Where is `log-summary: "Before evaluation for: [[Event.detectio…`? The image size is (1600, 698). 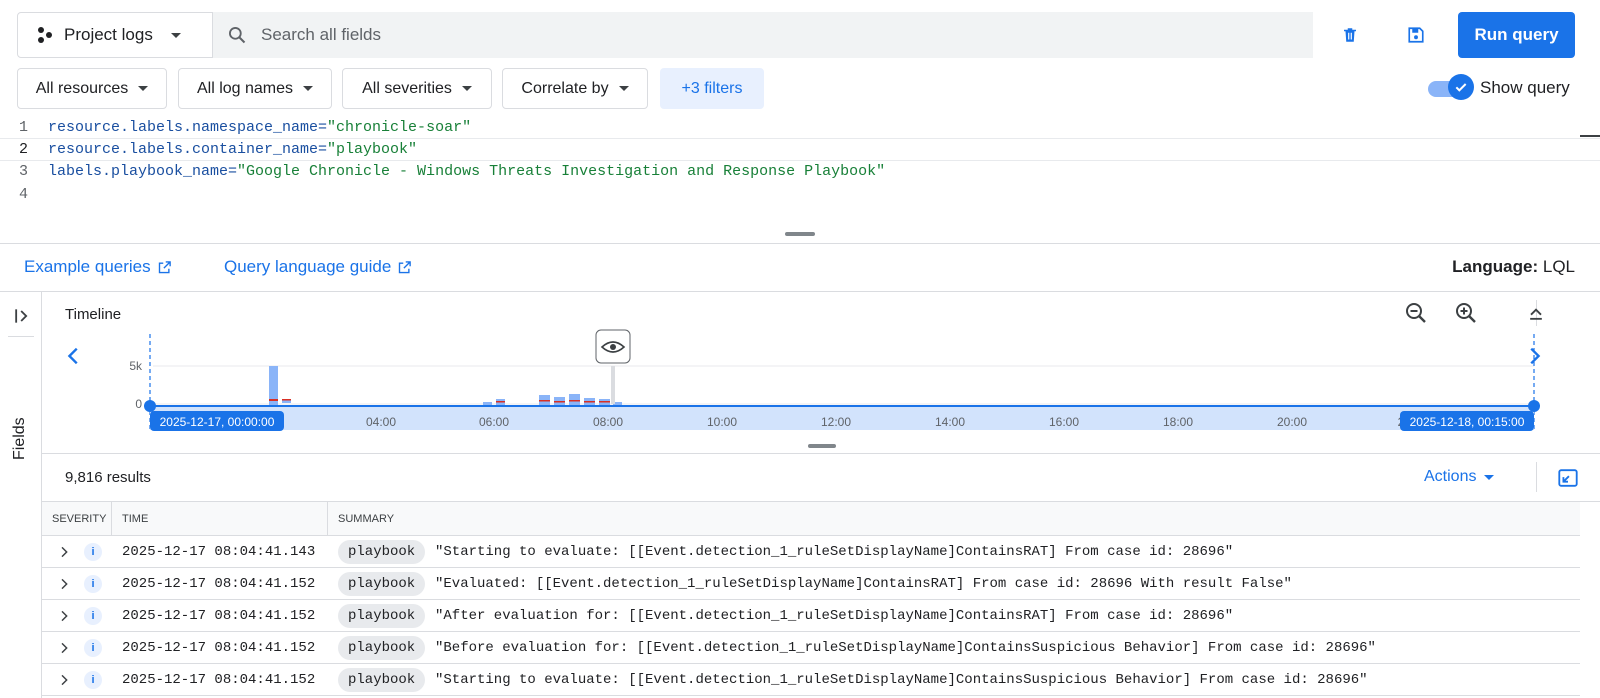
log-summary: "Before evaluation for: [[Event.detectio… is located at coordinates (905, 648).